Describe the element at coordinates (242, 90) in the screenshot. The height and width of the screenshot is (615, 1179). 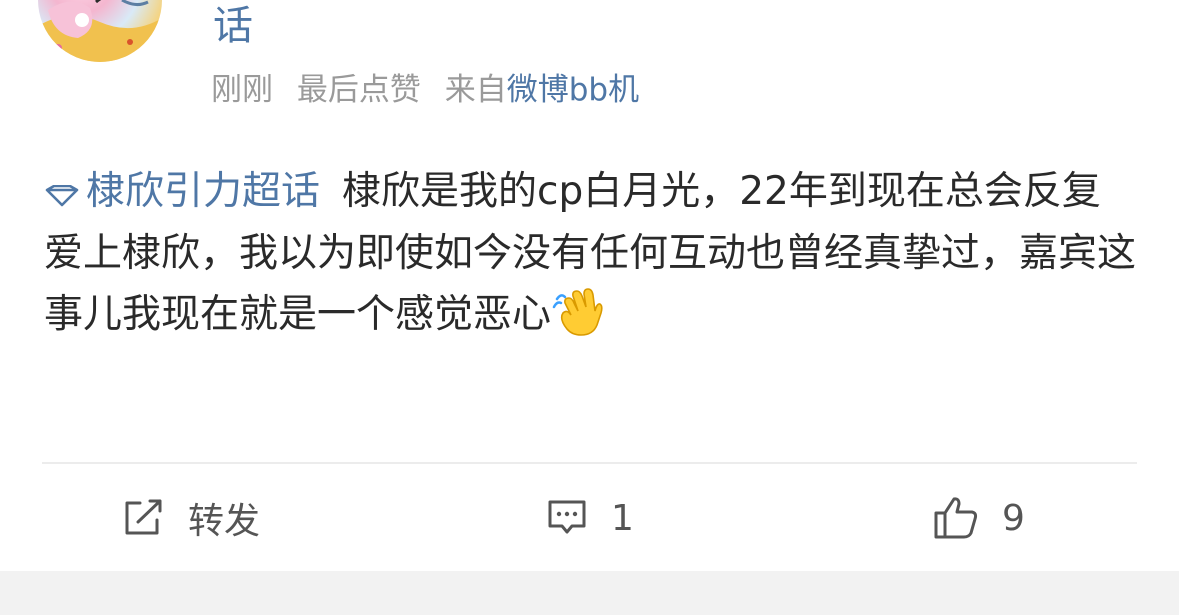
I see `post-time: 刚刚` at that location.